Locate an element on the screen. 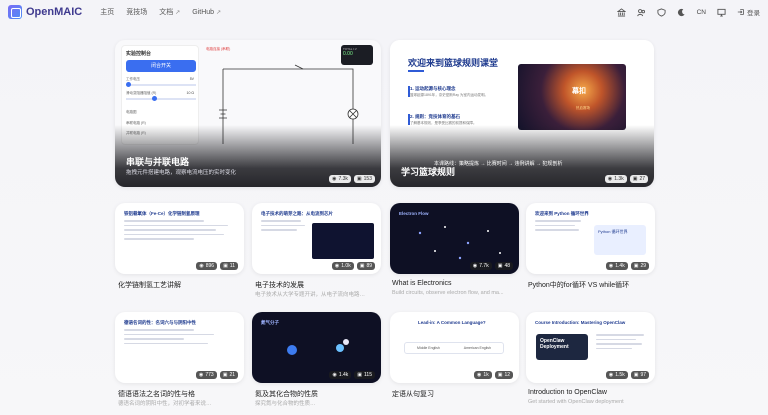 Image resolution: width=768 pixels, height=415 pixels. slide-item-title: 2. 规则：竞技体育的基石 is located at coordinates (435, 116).